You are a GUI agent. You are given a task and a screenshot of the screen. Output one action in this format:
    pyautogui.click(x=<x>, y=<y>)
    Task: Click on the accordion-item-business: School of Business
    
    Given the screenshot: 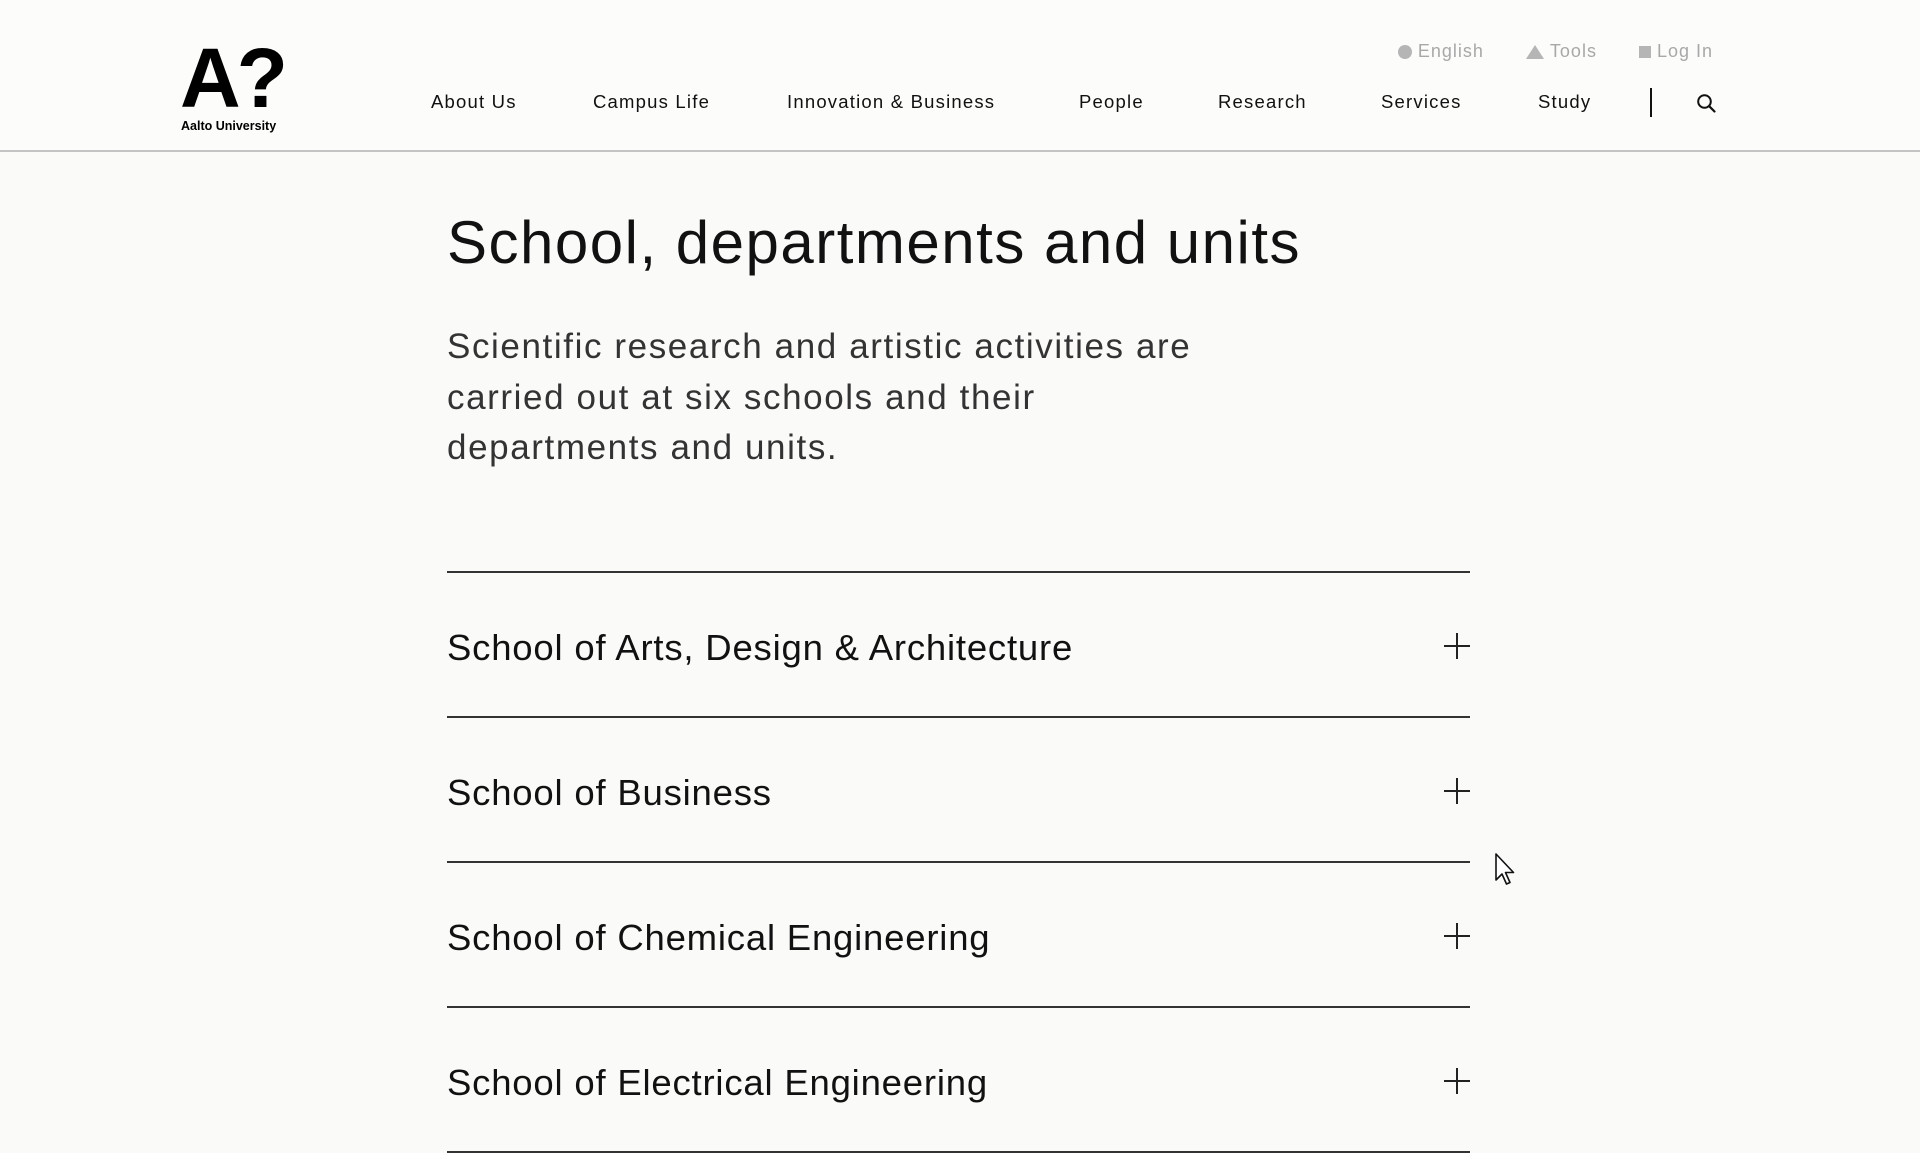 What is the action you would take?
    pyautogui.click(x=958, y=790)
    